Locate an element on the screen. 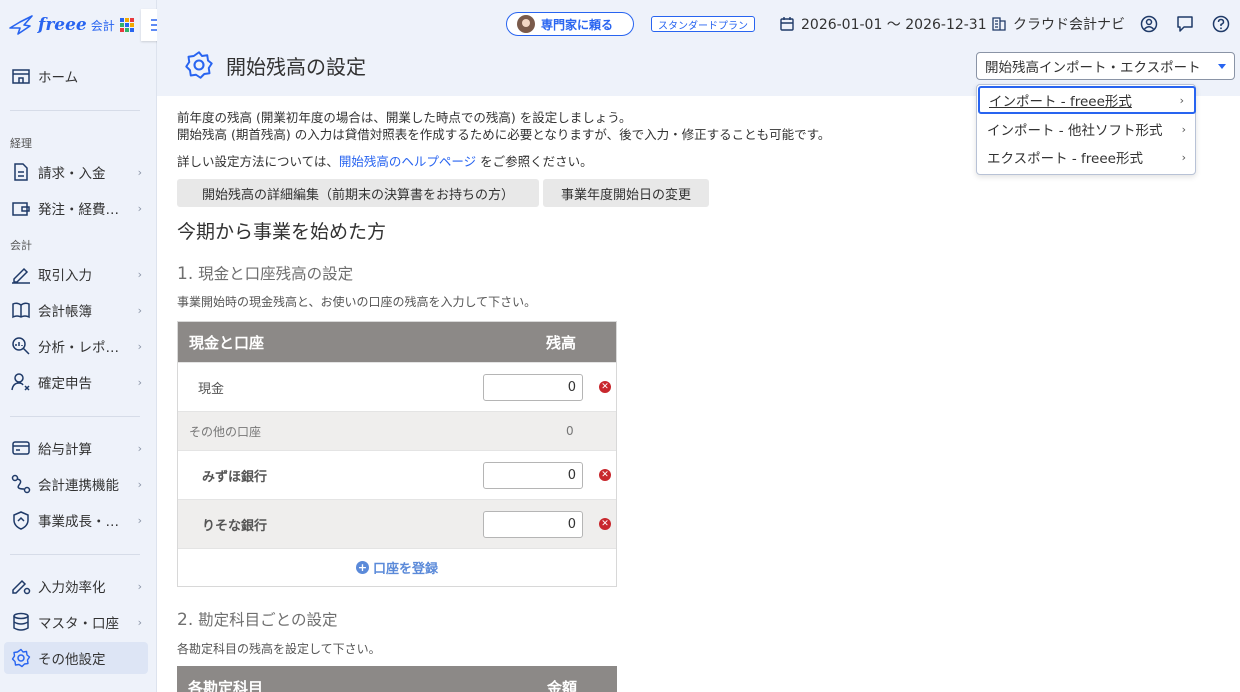 The height and width of the screenshot is (692, 1240). pen-icon is located at coordinates (21, 274).